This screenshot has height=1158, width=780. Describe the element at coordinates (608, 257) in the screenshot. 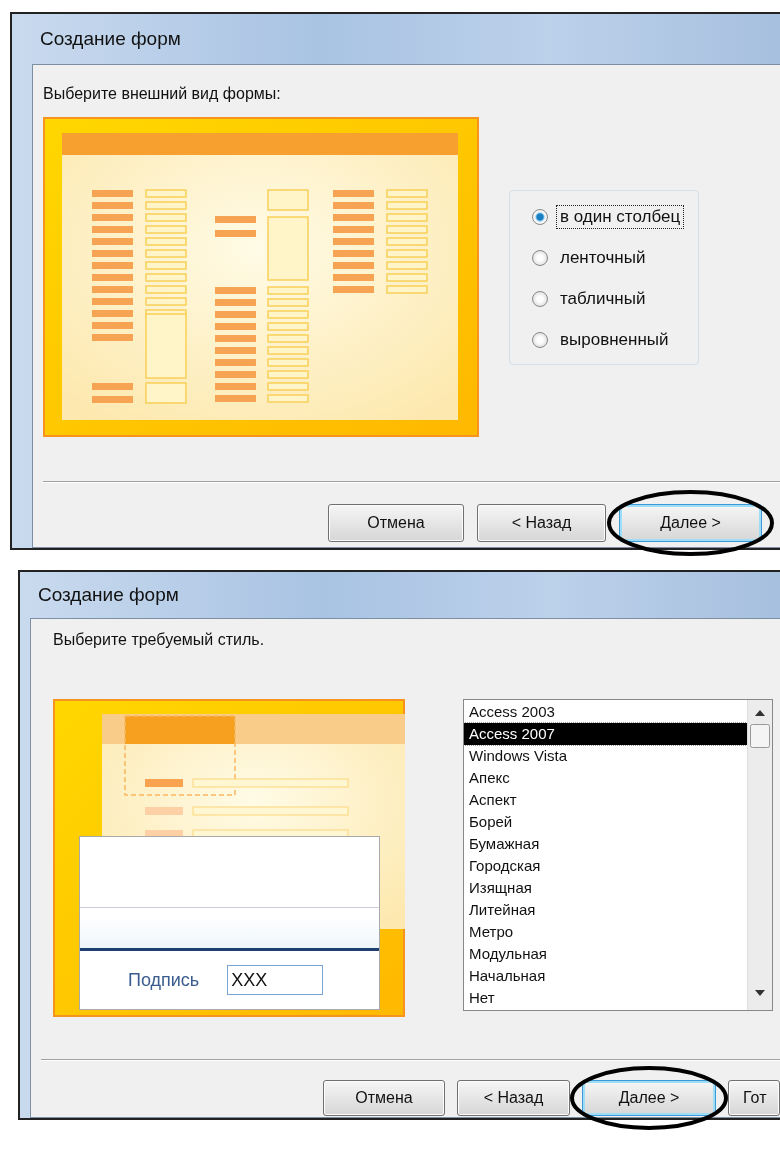

I see `radio-option: ленточный` at that location.